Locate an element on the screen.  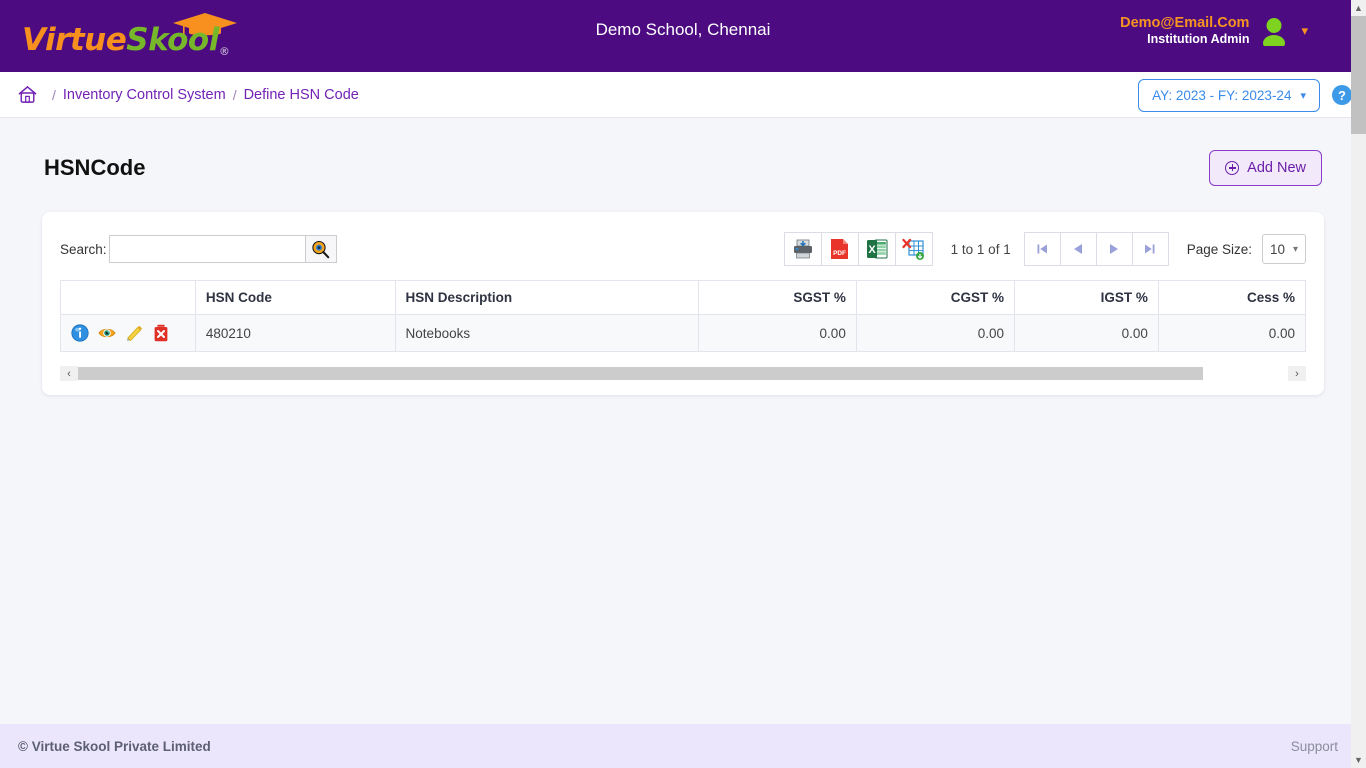
view-icon is located at coordinates (107, 333).